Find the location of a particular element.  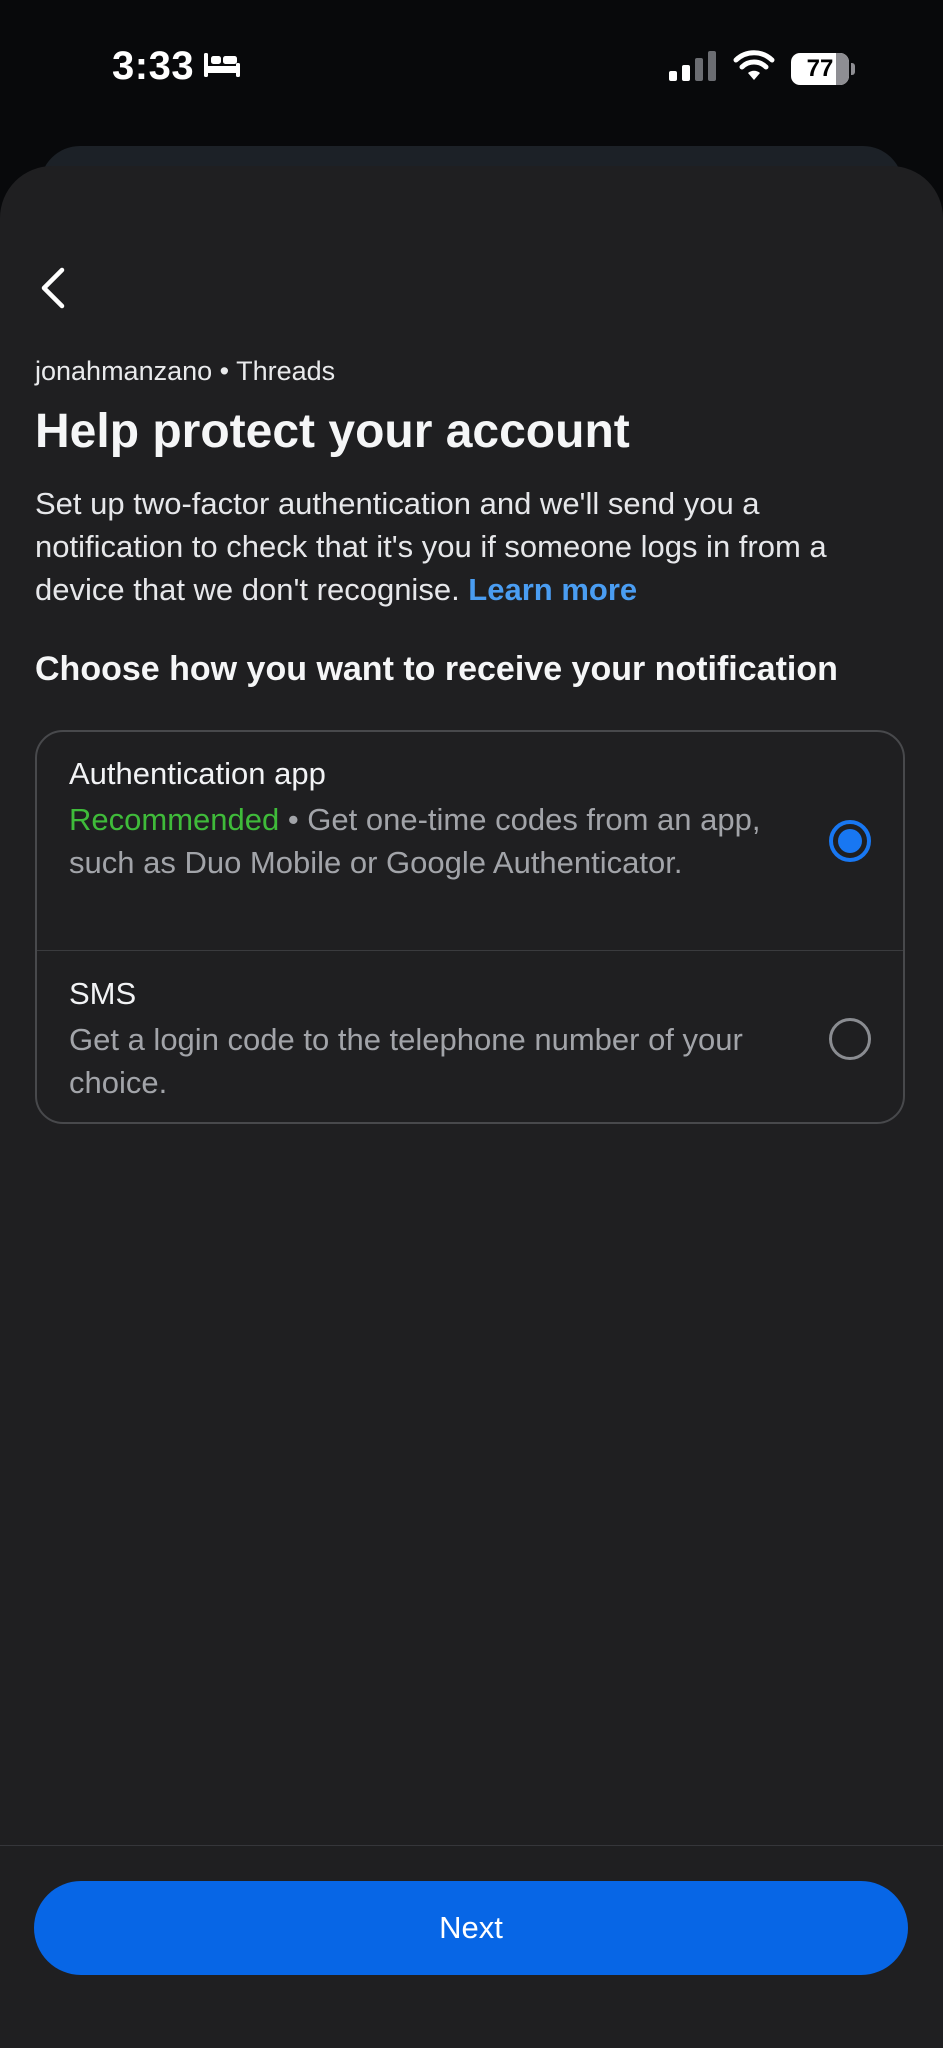

wifi-icon is located at coordinates (754, 68).